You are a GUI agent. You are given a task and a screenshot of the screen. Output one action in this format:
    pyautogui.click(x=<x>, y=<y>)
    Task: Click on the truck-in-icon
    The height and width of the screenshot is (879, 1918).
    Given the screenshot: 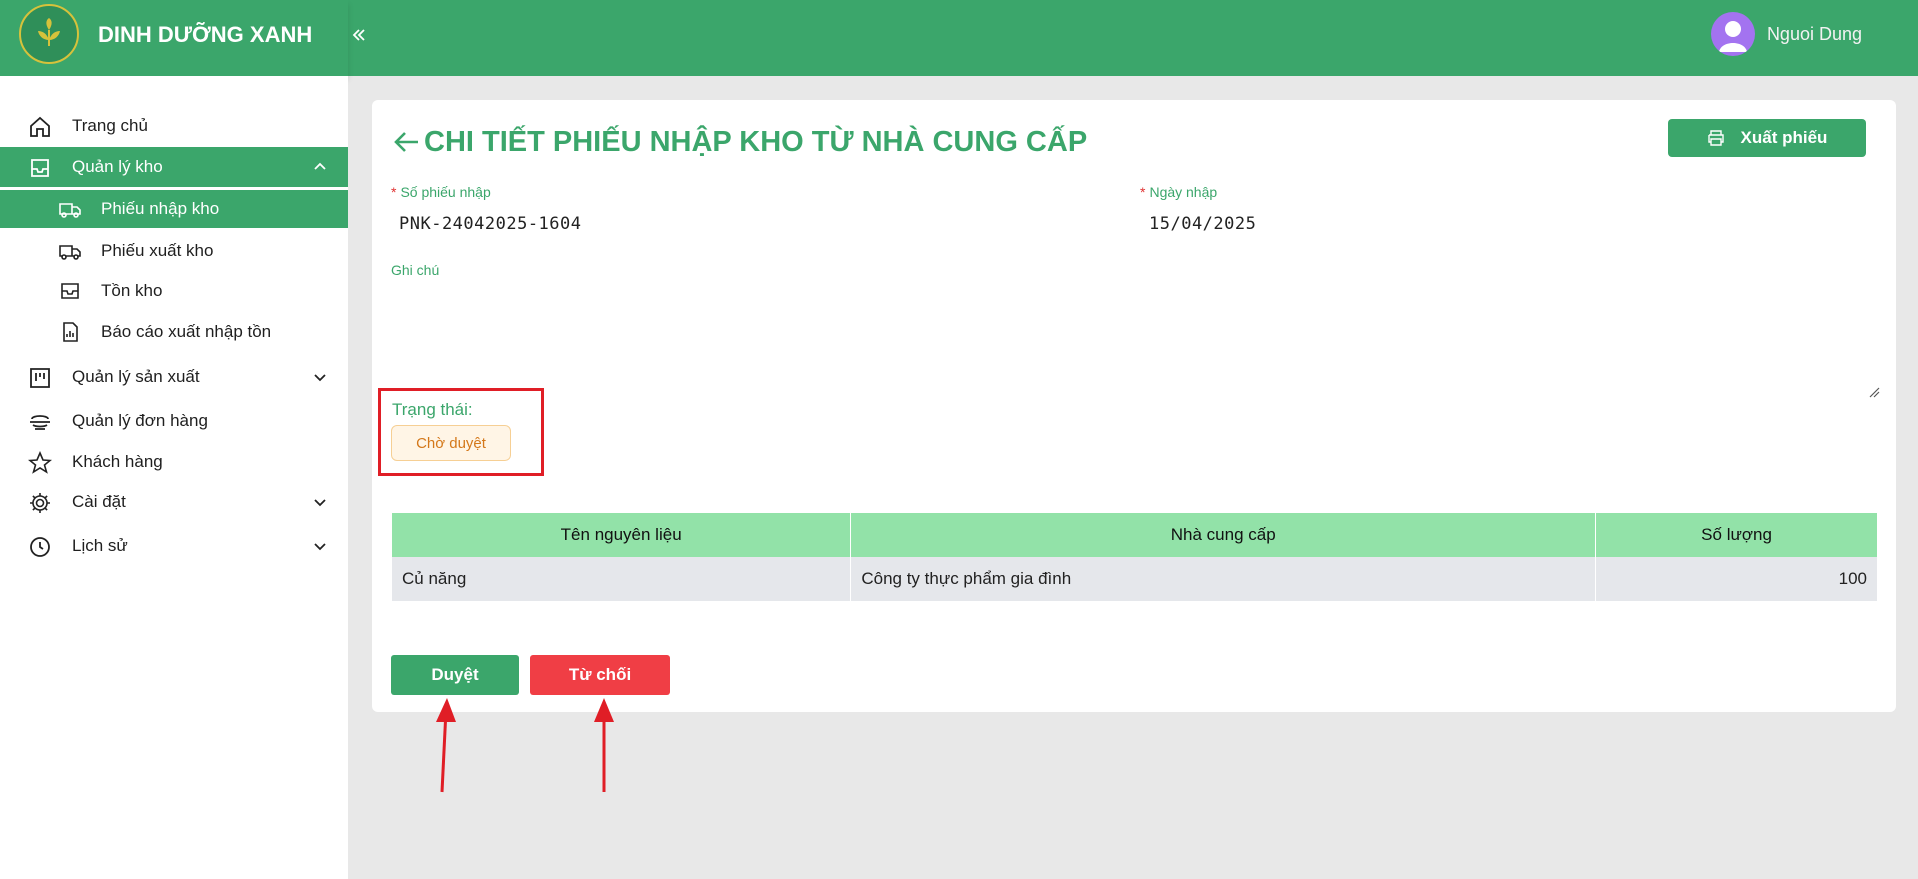 What is the action you would take?
    pyautogui.click(x=70, y=210)
    